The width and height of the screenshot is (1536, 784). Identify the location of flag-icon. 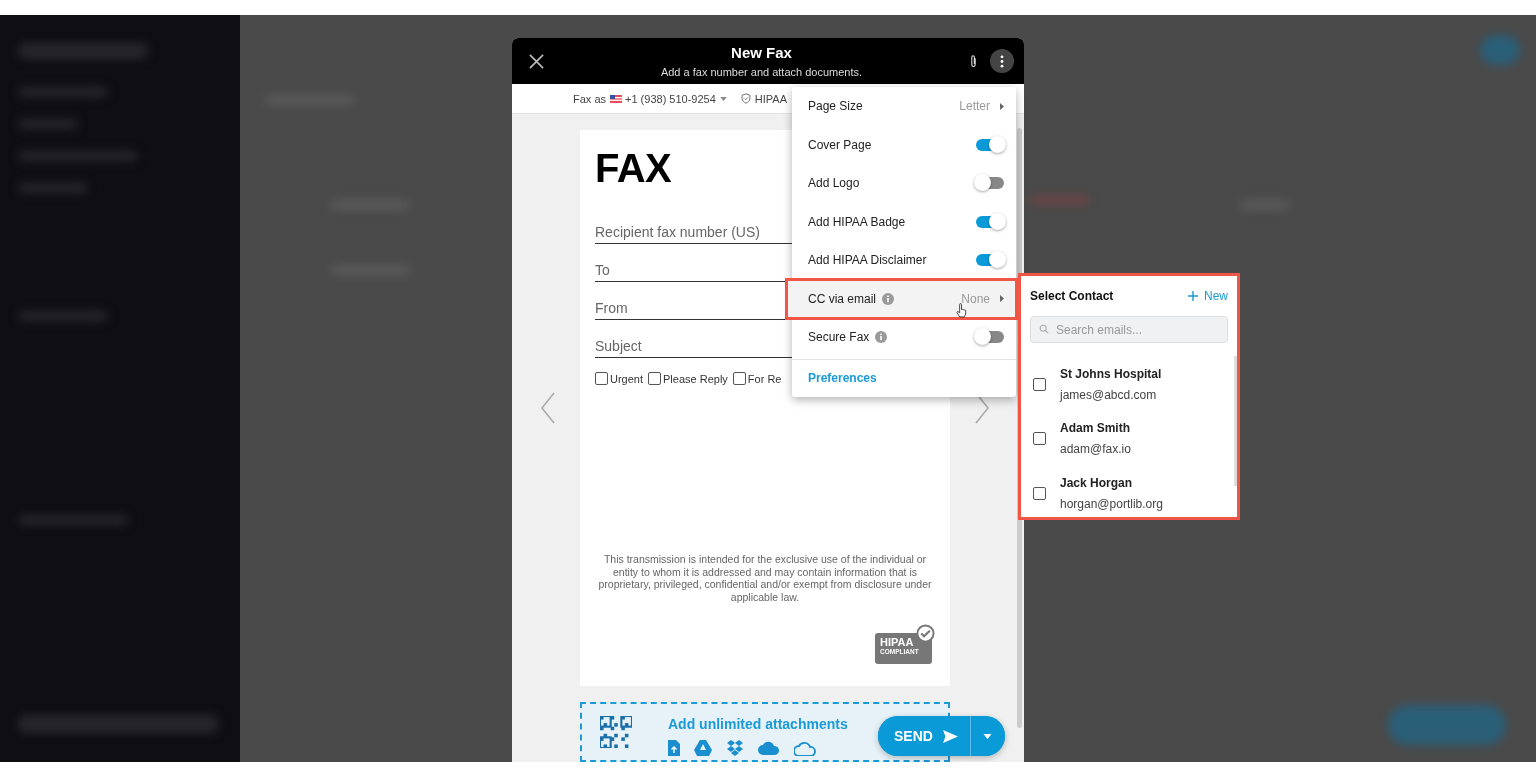
(616, 98).